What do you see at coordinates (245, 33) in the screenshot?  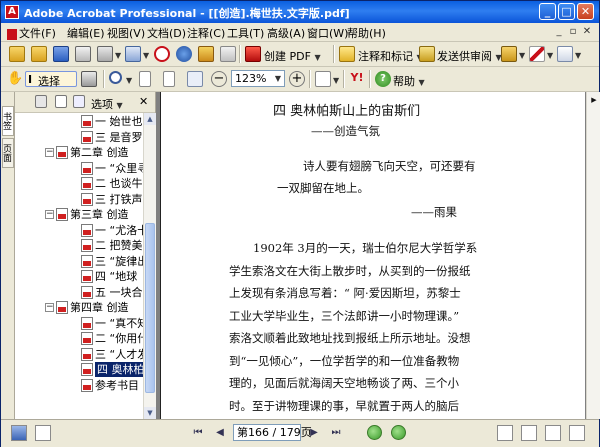 I see `menu-tools: 工具(T)` at bounding box center [245, 33].